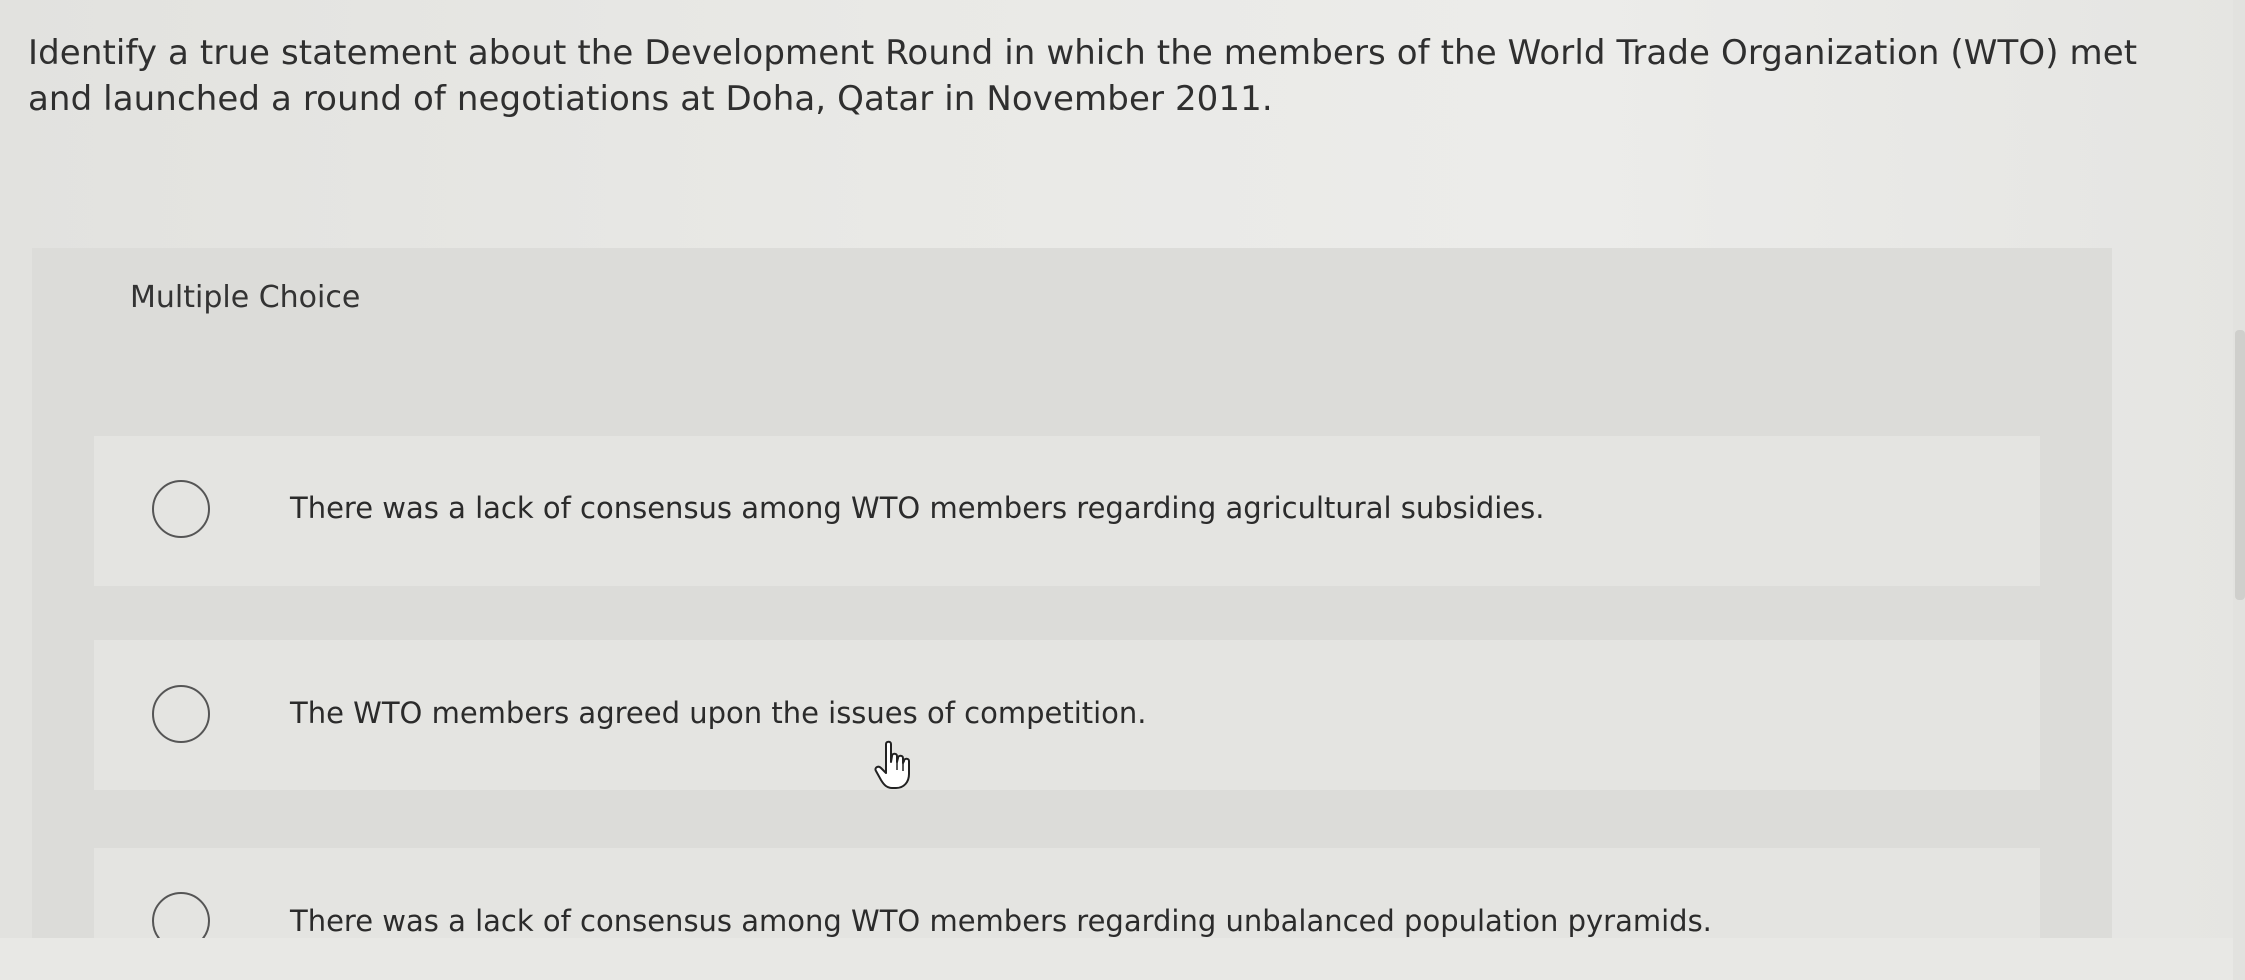 The width and height of the screenshot is (2245, 980). Describe the element at coordinates (245, 297) in the screenshot. I see `multiple-choice-header: Multiple Choice` at that location.